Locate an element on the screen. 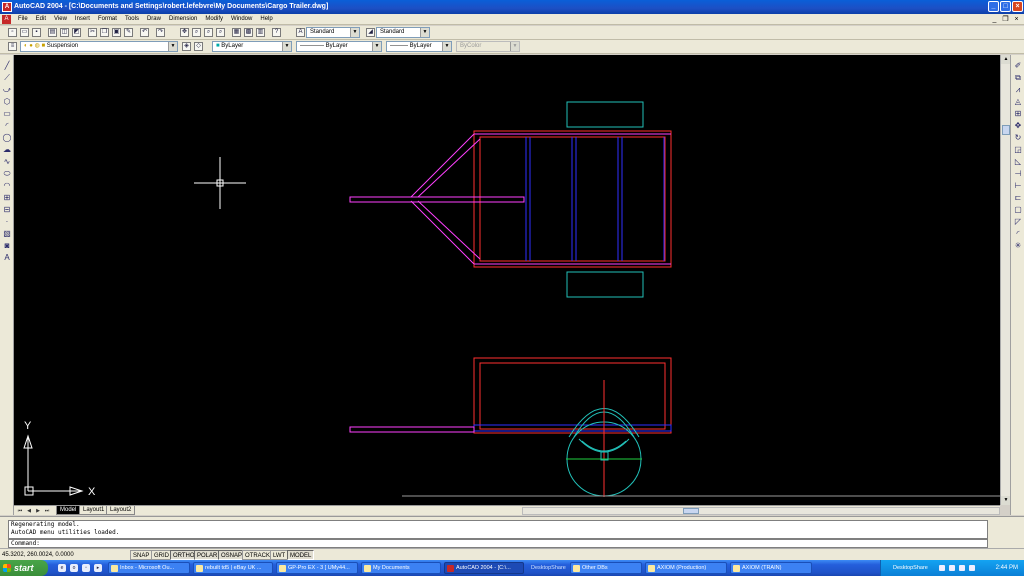 This screenshot has width=1024, height=576. zoom-previous-icon: ⌕ is located at coordinates (220, 32).